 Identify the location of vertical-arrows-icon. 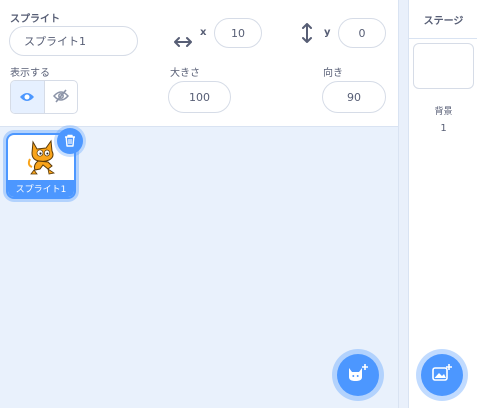
(307, 35).